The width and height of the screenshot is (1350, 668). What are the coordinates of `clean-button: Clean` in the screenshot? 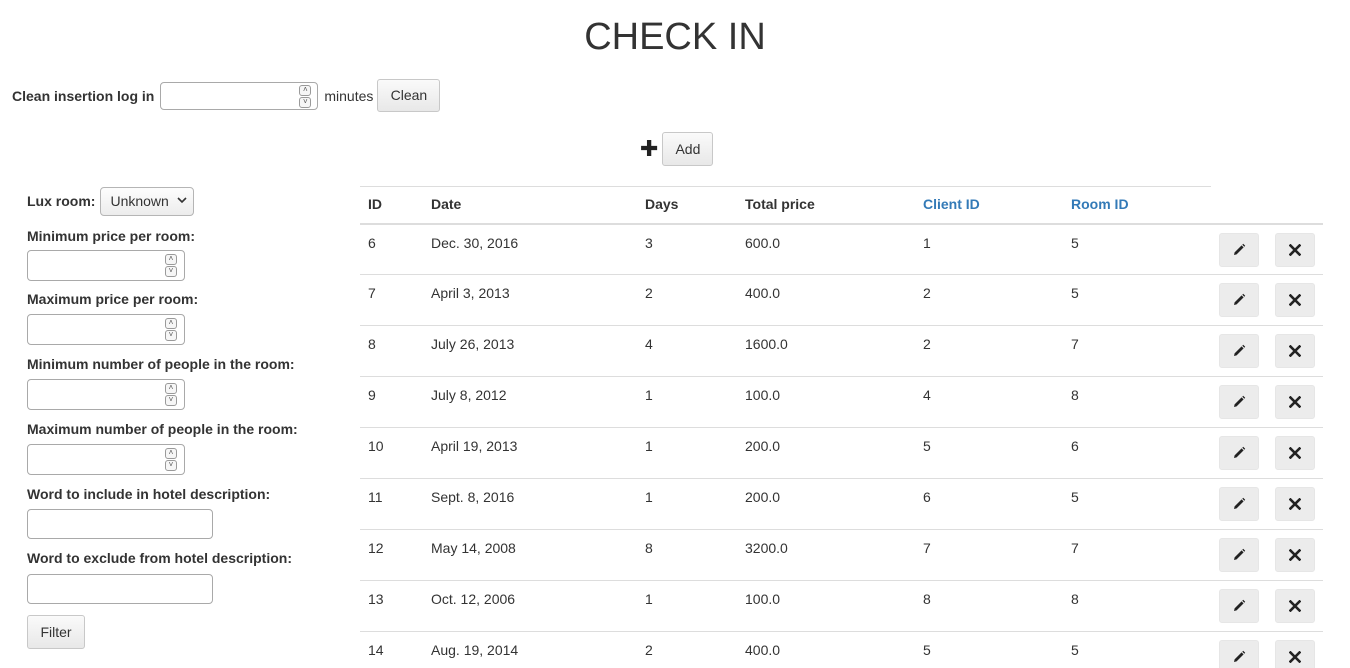 It's located at (409, 95).